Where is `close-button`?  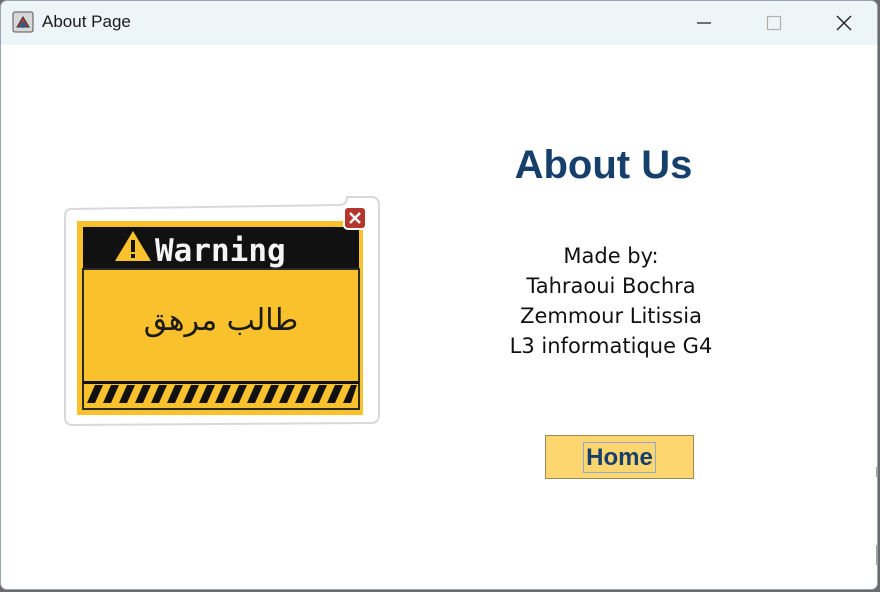
close-button is located at coordinates (843, 23).